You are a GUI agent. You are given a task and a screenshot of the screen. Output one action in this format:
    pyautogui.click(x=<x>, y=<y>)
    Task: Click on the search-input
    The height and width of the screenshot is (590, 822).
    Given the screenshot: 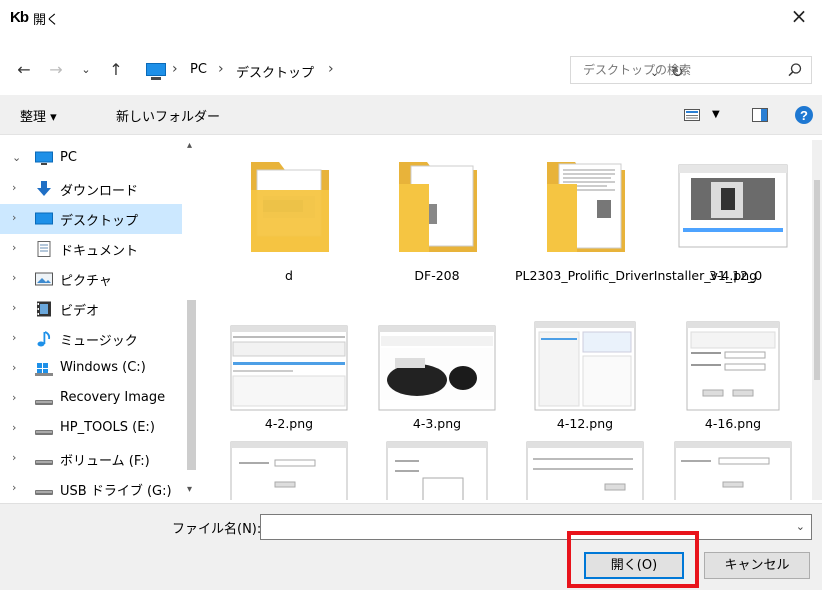 What is the action you would take?
    pyautogui.click(x=678, y=70)
    